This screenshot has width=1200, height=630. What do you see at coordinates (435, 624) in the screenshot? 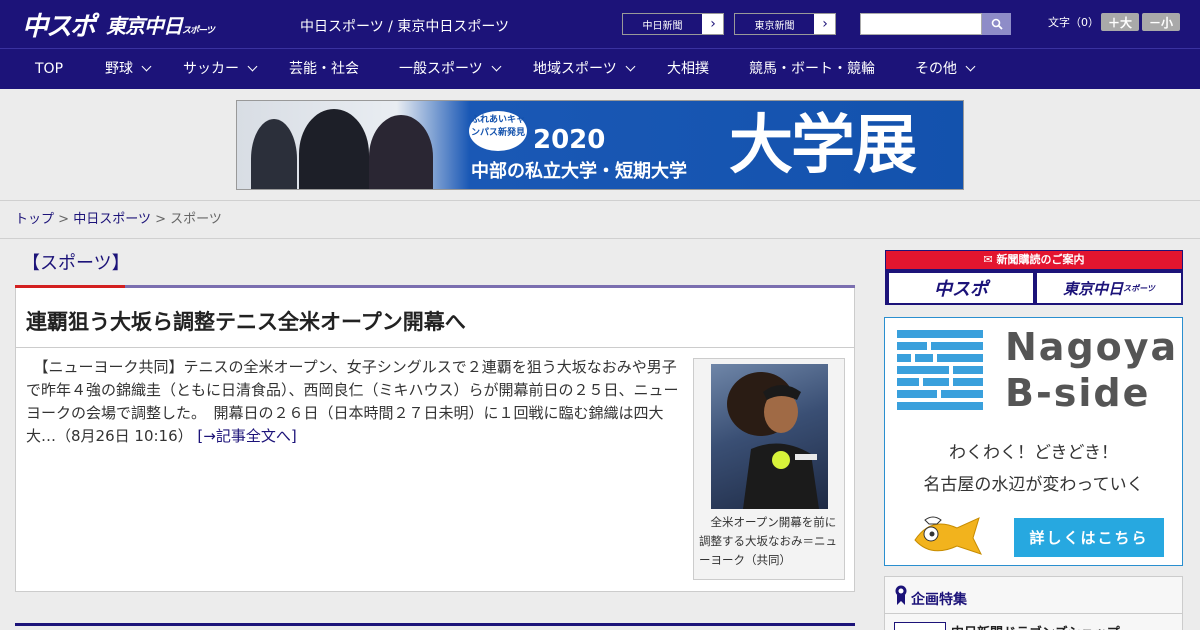
I see `section-divider-bottom` at bounding box center [435, 624].